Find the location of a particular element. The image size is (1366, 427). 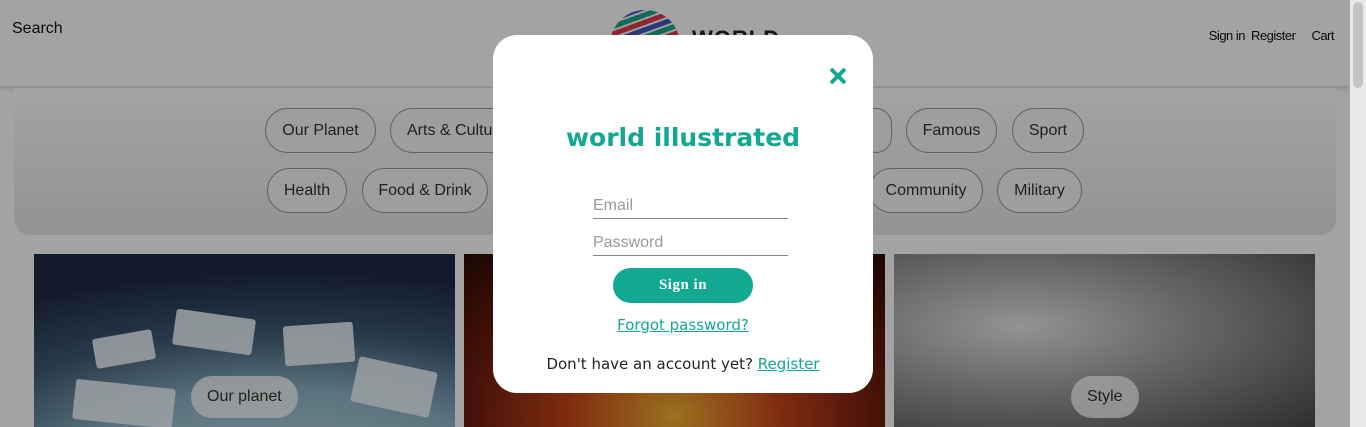

register-prompt: Don't have an account yet? Register is located at coordinates (683, 364).